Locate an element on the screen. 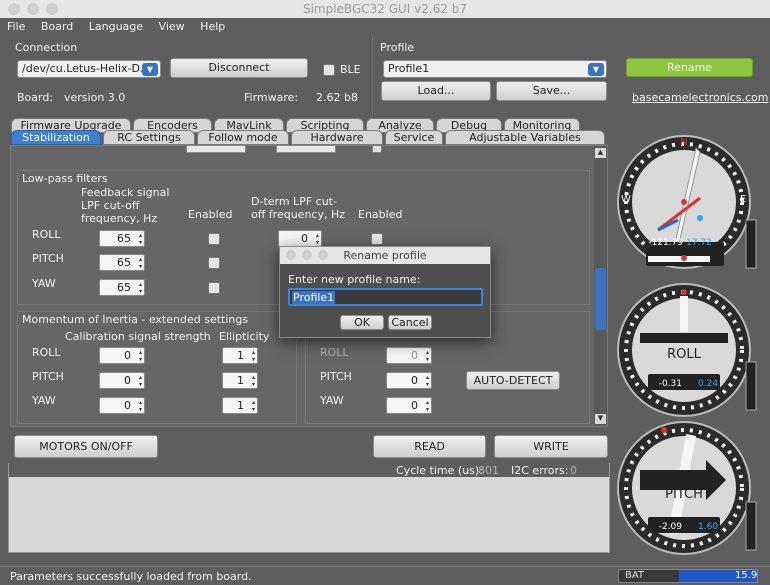 Image resolution: width=770 pixels, height=585 pixels. rename-button: Rename is located at coordinates (689, 67).